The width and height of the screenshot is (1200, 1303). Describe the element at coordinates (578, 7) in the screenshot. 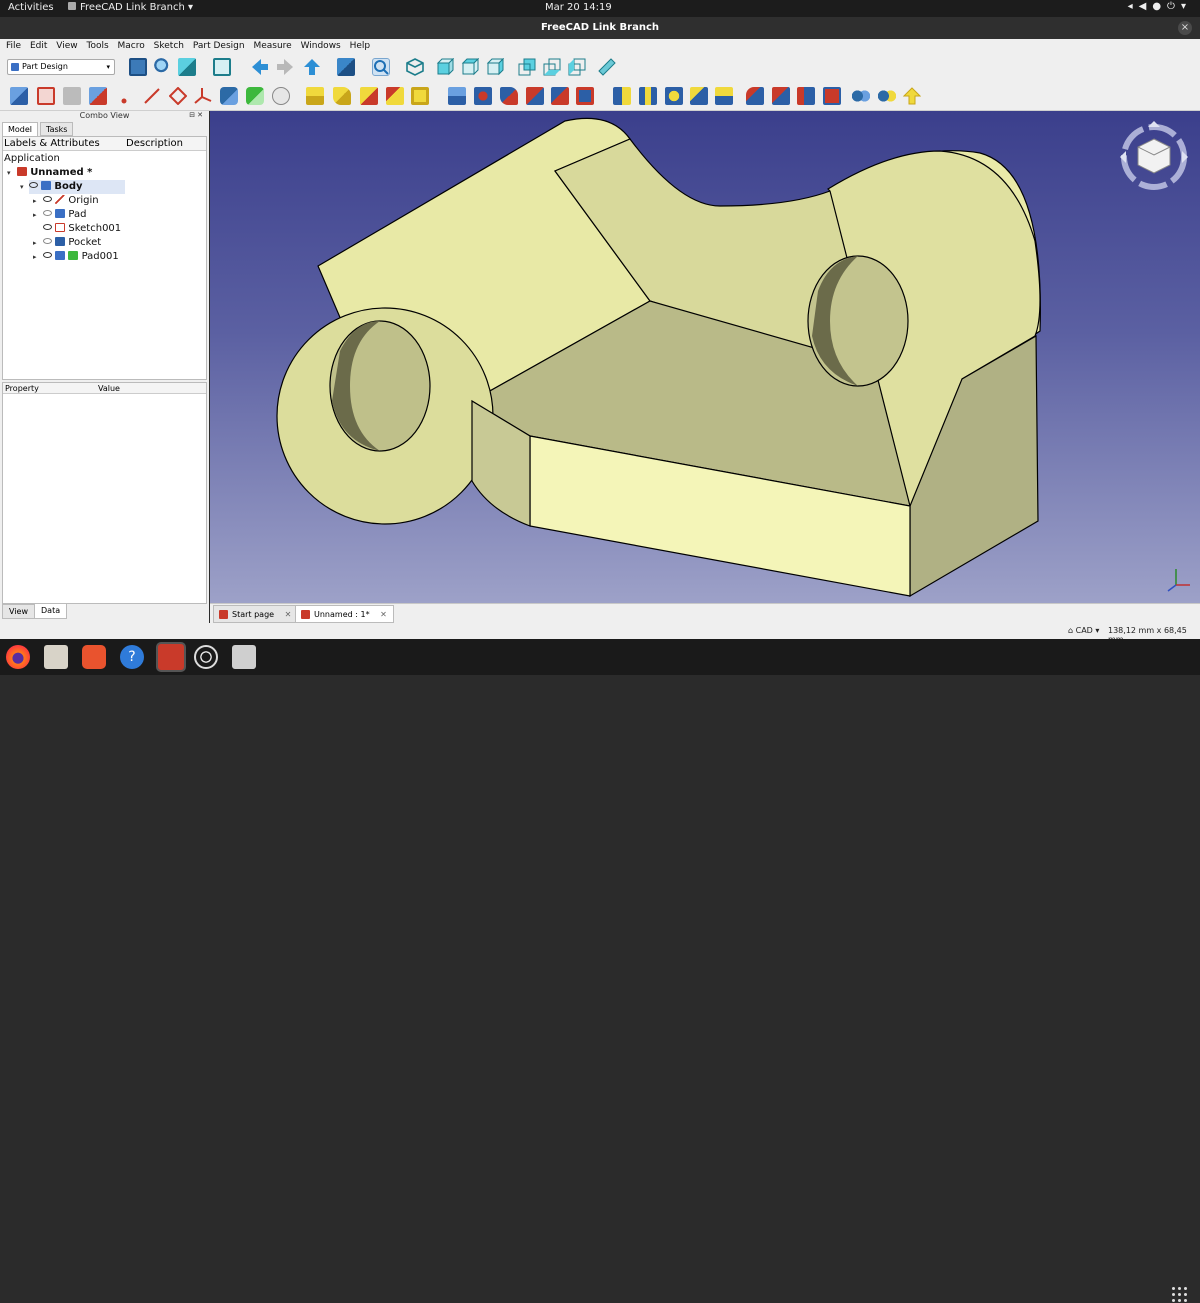

I see `clock: Mar 20 14:19` at that location.